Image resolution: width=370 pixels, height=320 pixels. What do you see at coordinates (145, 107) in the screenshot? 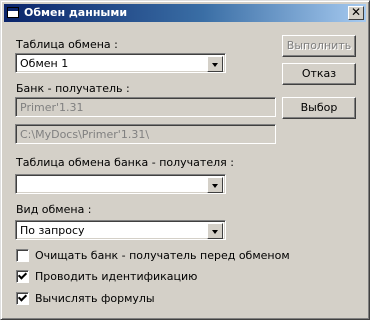
I see `receiver-bank-name-field: Primer'1.31` at bounding box center [145, 107].